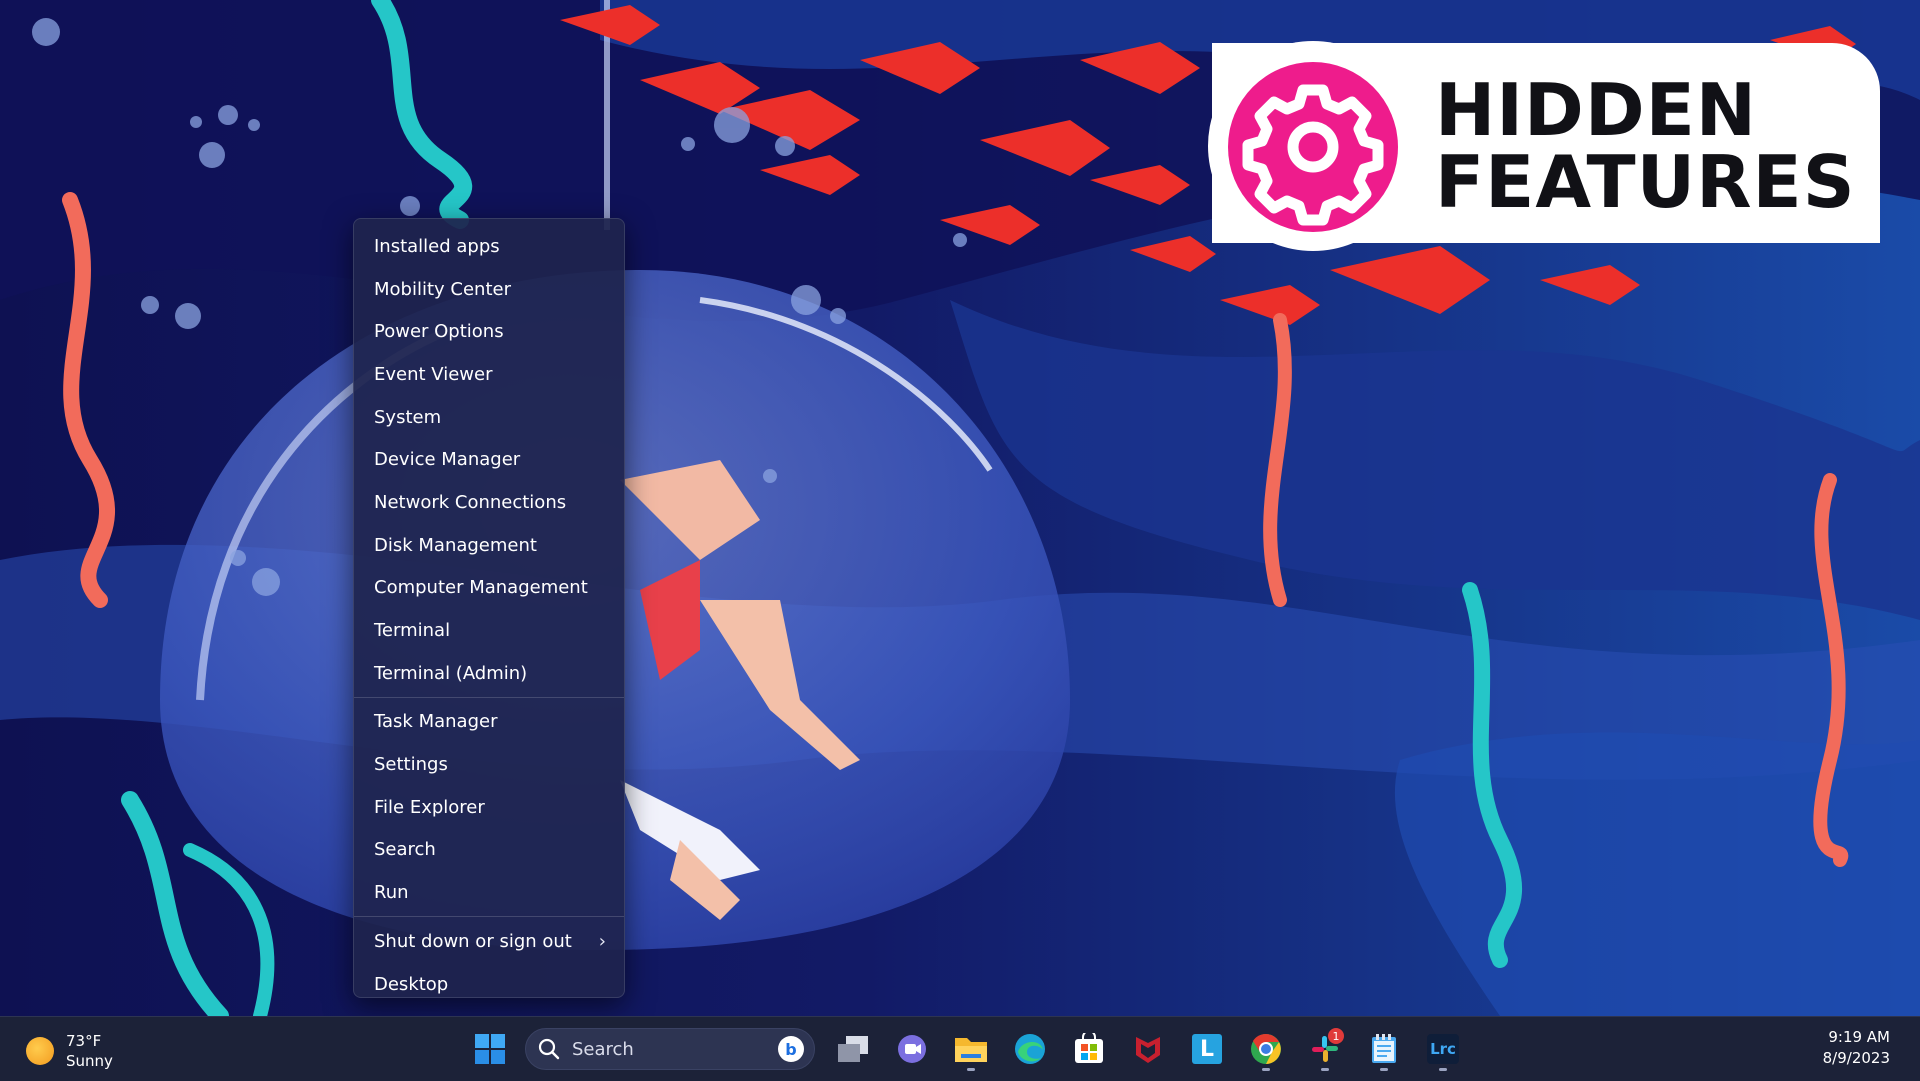 This screenshot has width=1920, height=1081. I want to click on teams-chat-icon, so click(912, 1049).